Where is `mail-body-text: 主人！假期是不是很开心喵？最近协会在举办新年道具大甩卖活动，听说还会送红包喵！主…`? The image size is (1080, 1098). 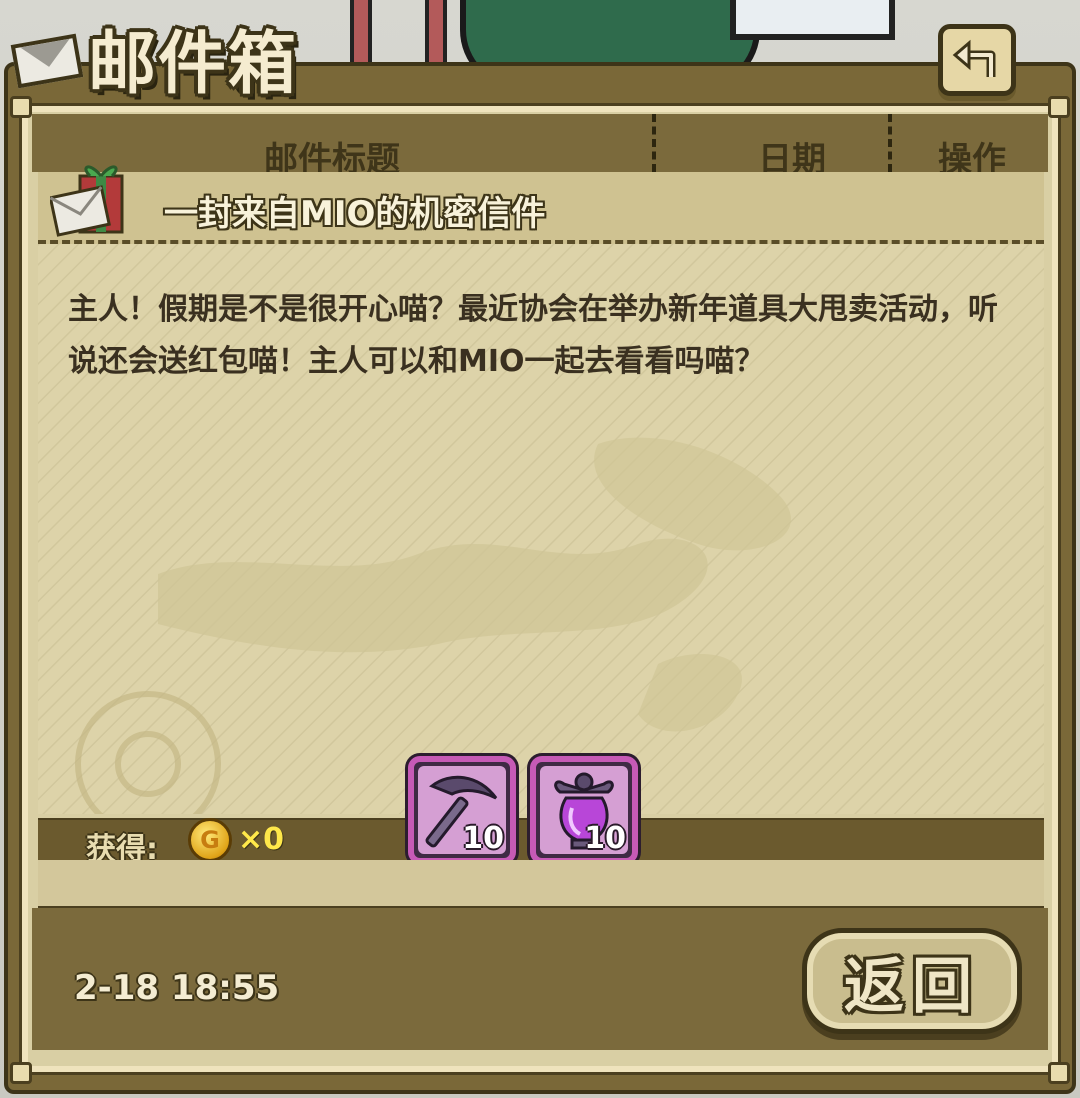 mail-body-text: 主人！假期是不是很开心喵？最近协会在举办新年道具大甩卖活动，听说还会送红包喵！主… is located at coordinates (533, 335).